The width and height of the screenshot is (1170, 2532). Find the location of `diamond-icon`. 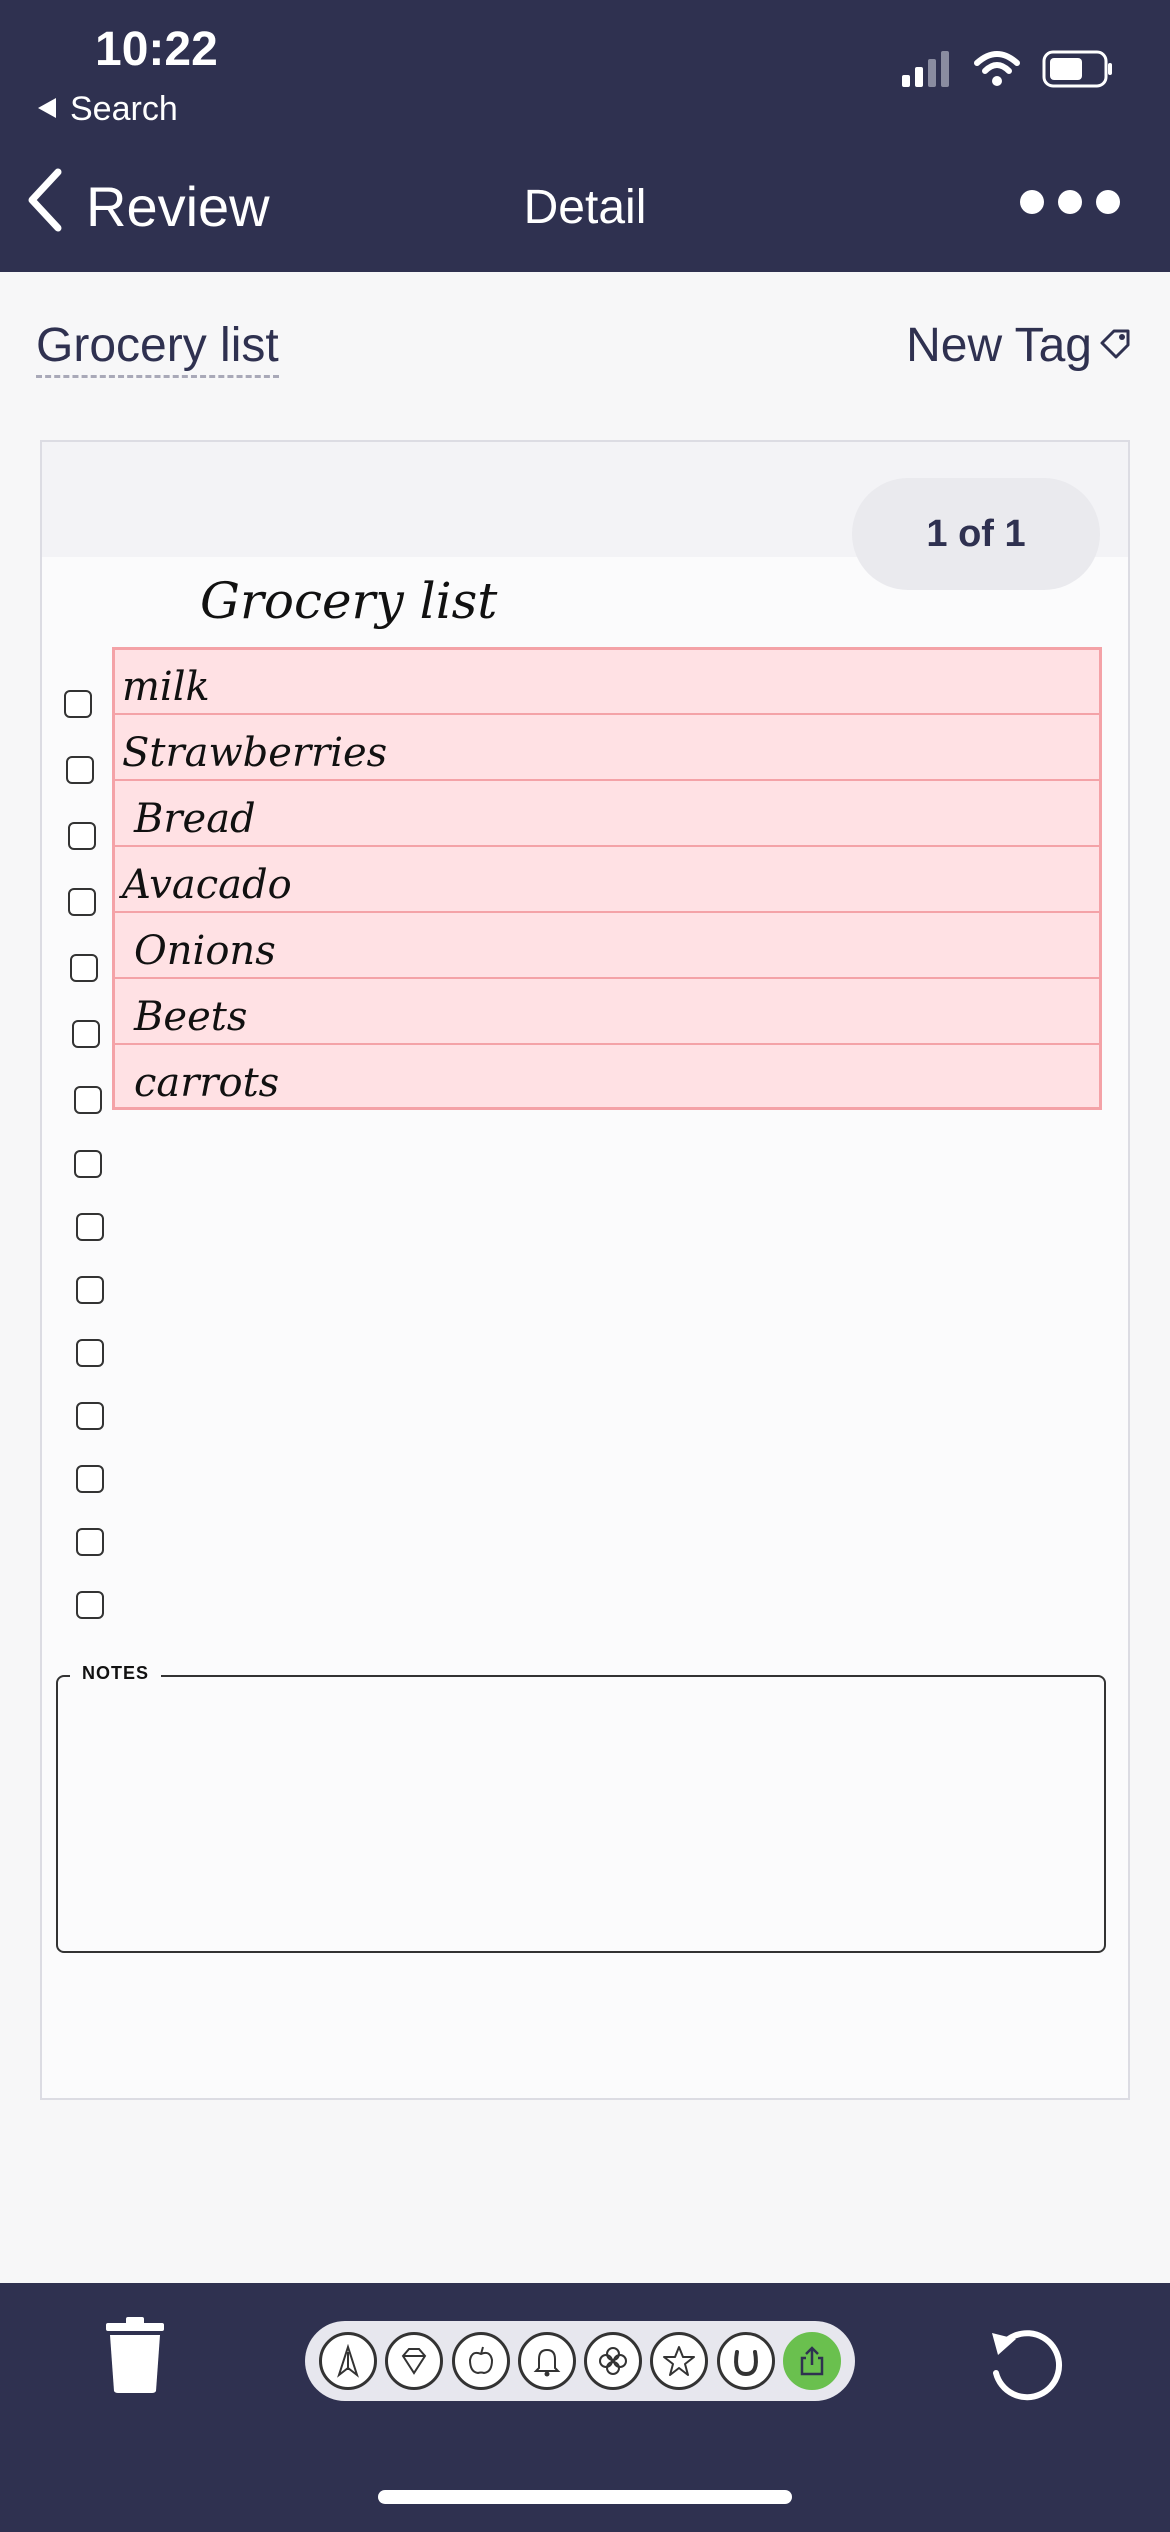

diamond-icon is located at coordinates (414, 2361).